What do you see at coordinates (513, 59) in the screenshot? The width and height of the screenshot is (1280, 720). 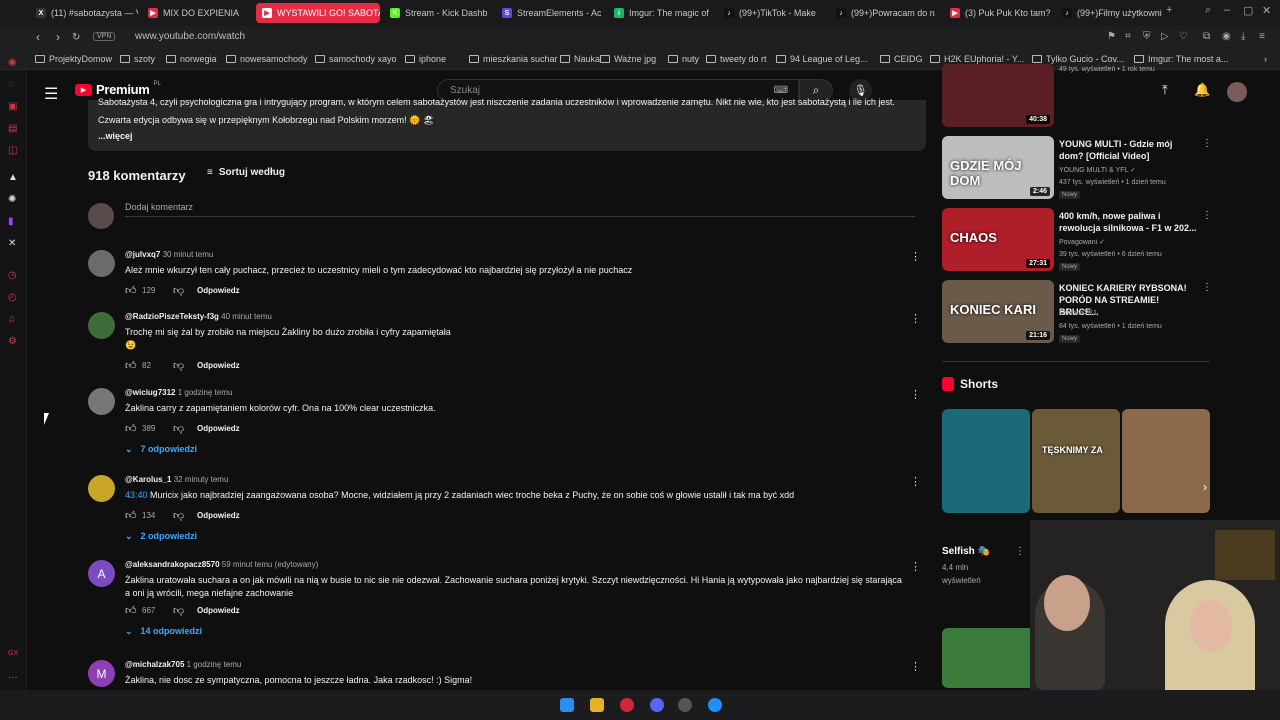 I see `bookmark-item: mieszkania suchar` at bounding box center [513, 59].